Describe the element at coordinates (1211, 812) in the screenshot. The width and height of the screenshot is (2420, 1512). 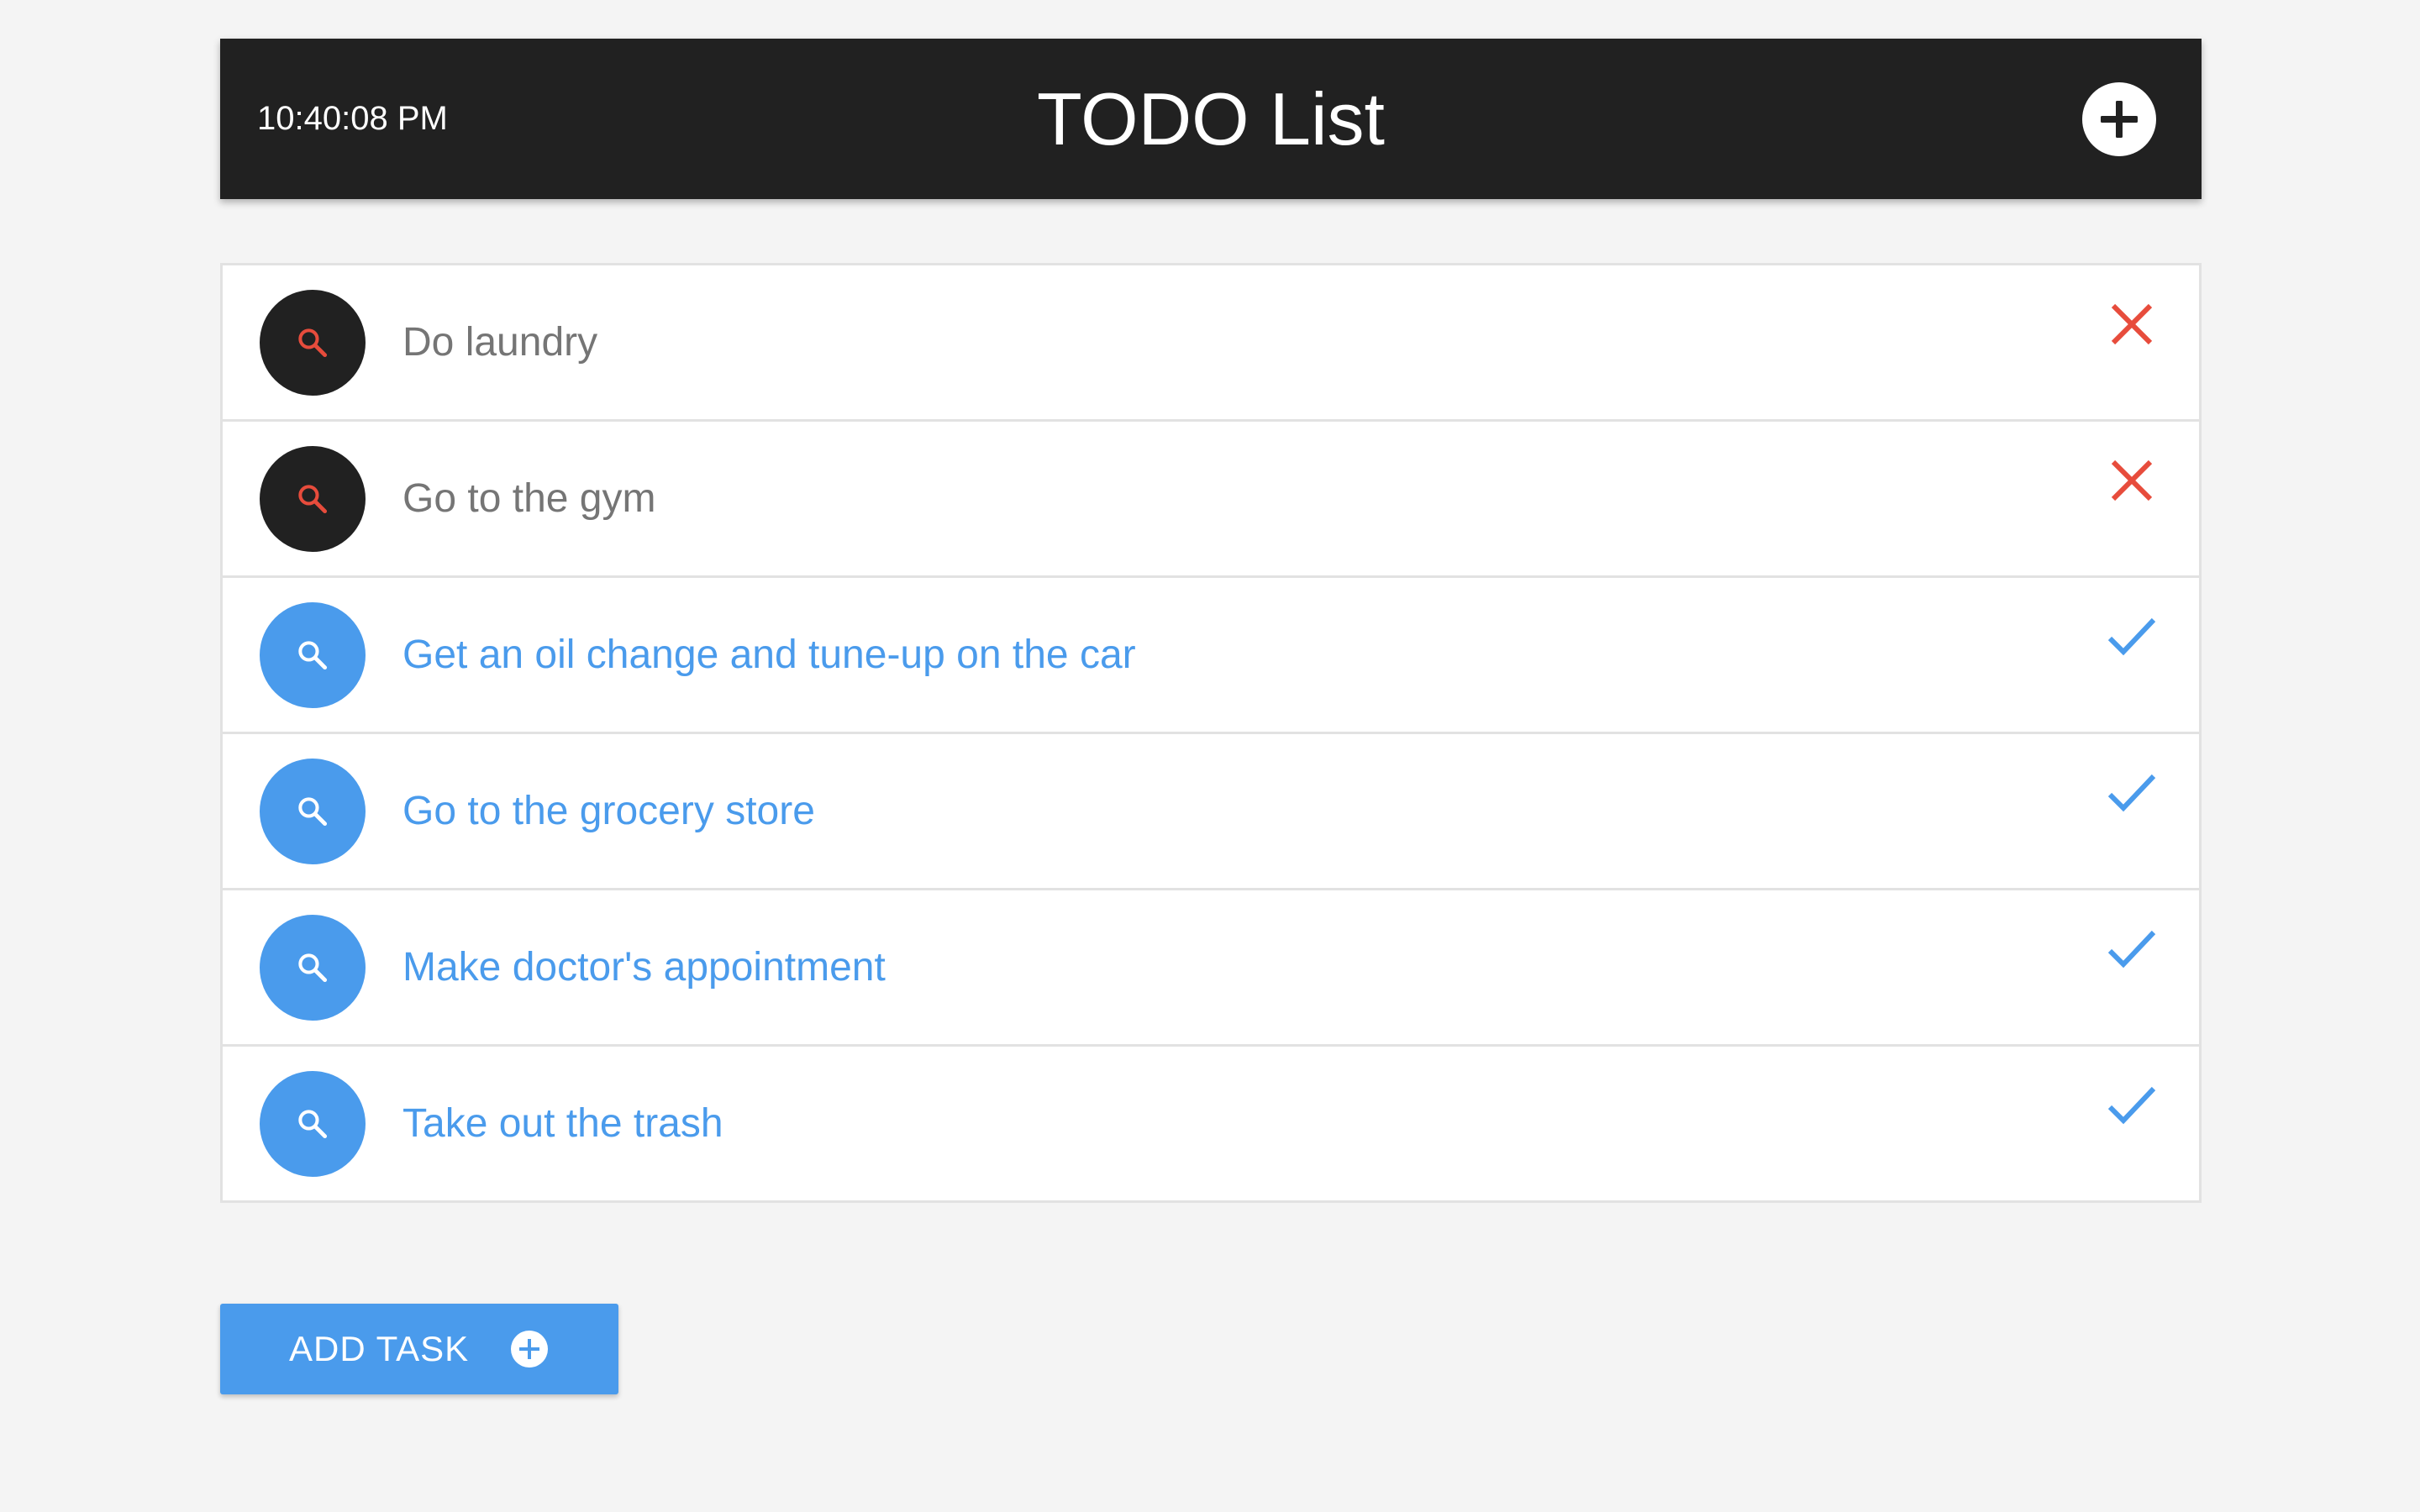
I see `task-item: Go to the grocery store` at that location.